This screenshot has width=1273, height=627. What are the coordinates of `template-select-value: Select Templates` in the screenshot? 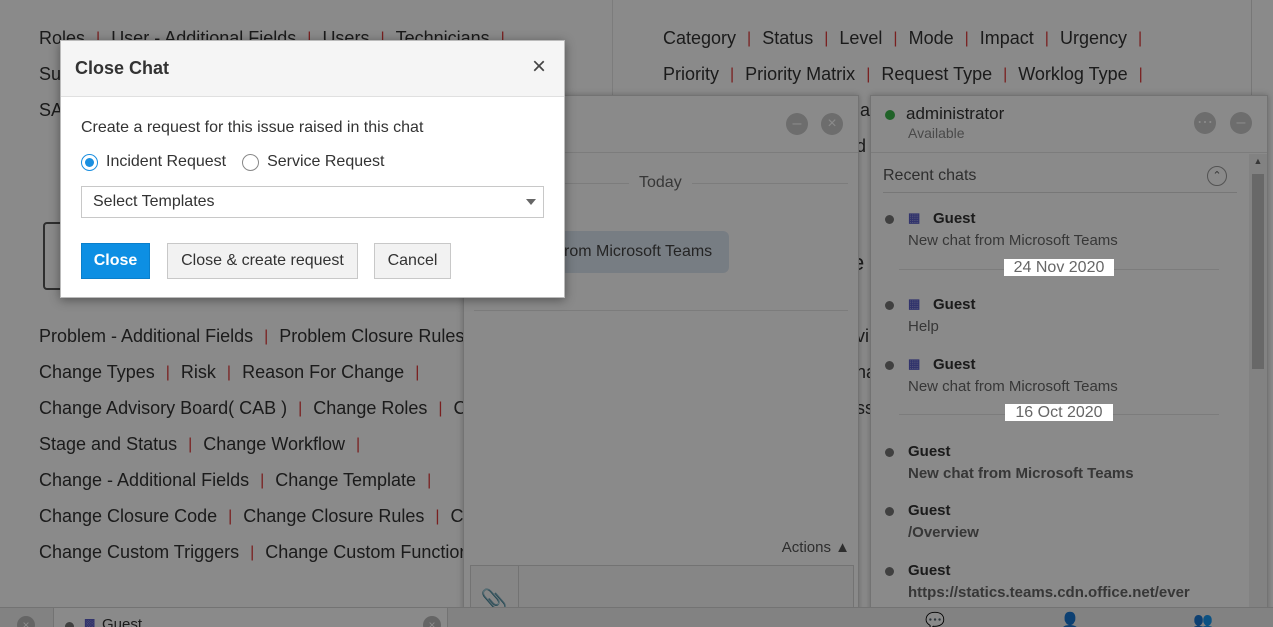 It's located at (154, 201).